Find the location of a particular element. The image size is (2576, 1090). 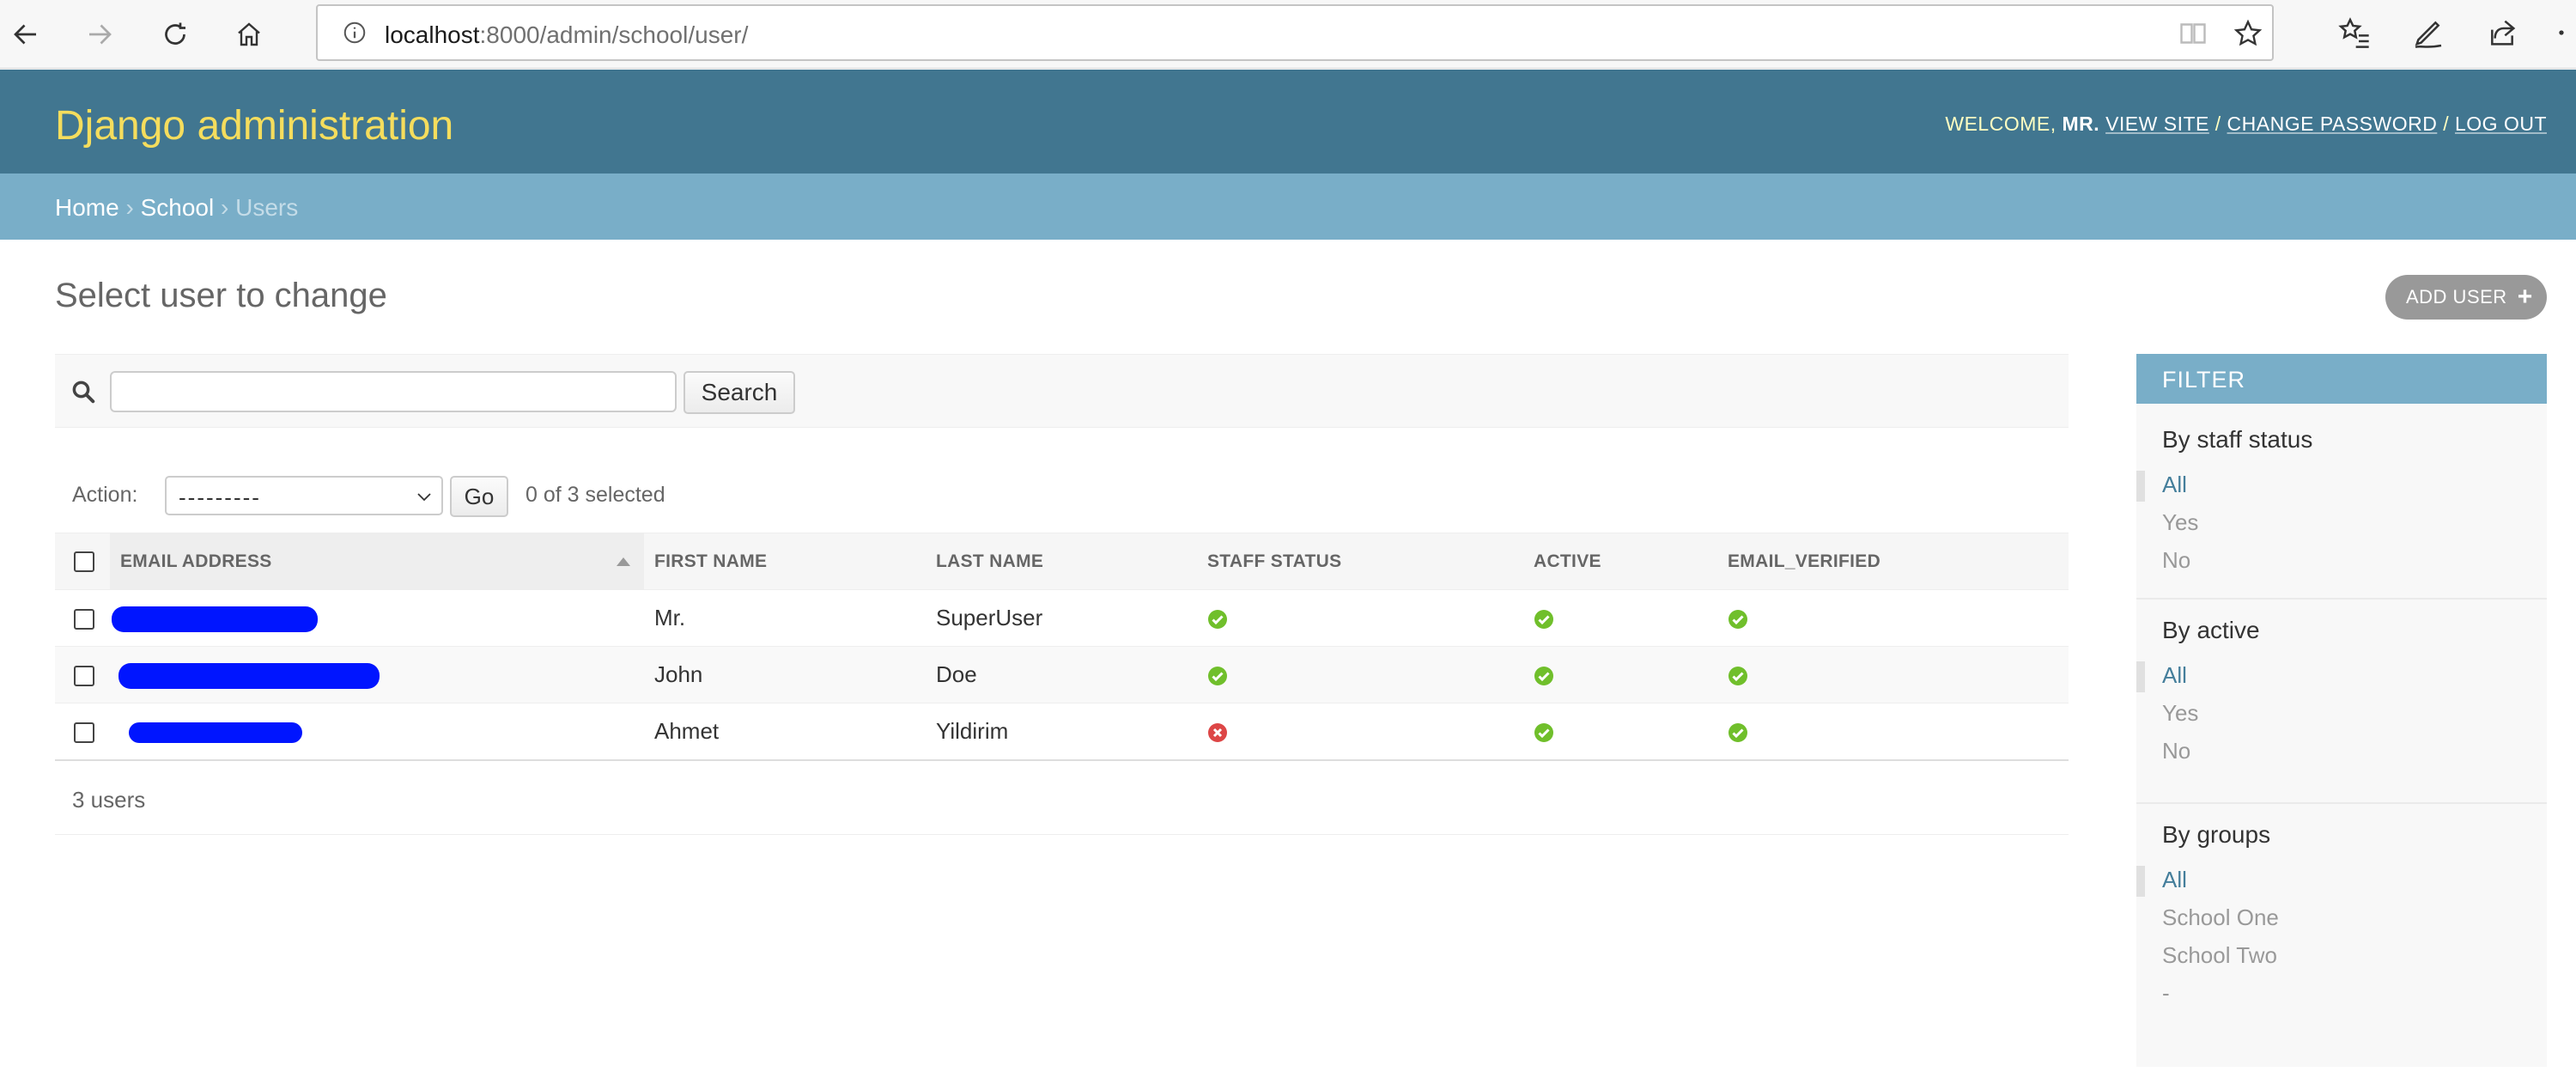

column-label: FIRST NAME is located at coordinates (711, 561).